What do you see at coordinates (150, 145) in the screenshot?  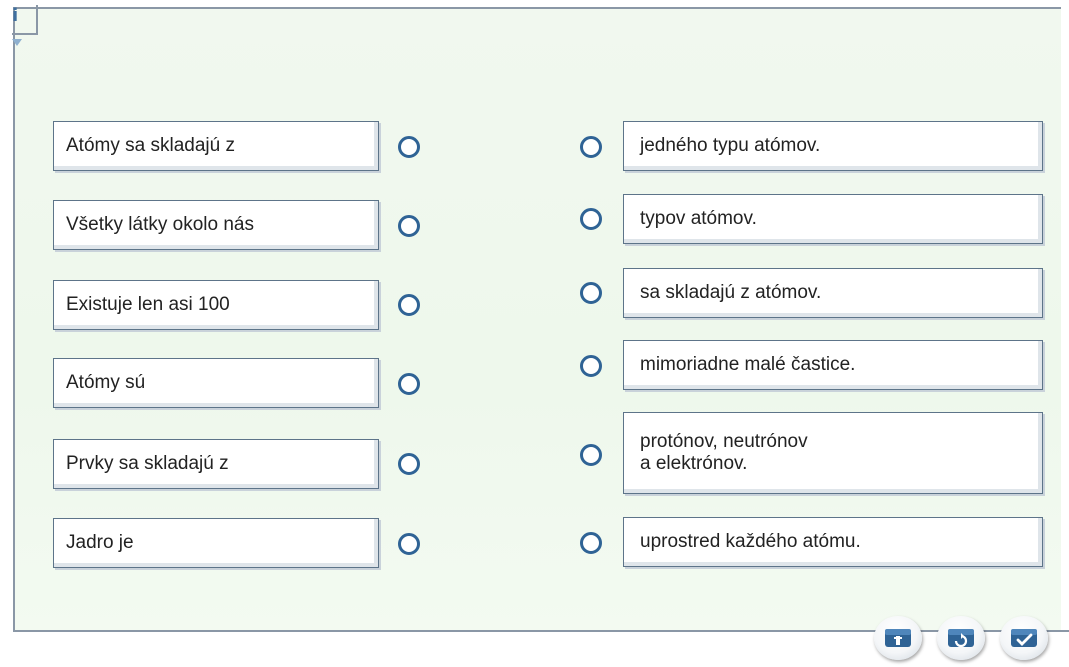 I see `left-item-label: Atómy sa skladajú z` at bounding box center [150, 145].